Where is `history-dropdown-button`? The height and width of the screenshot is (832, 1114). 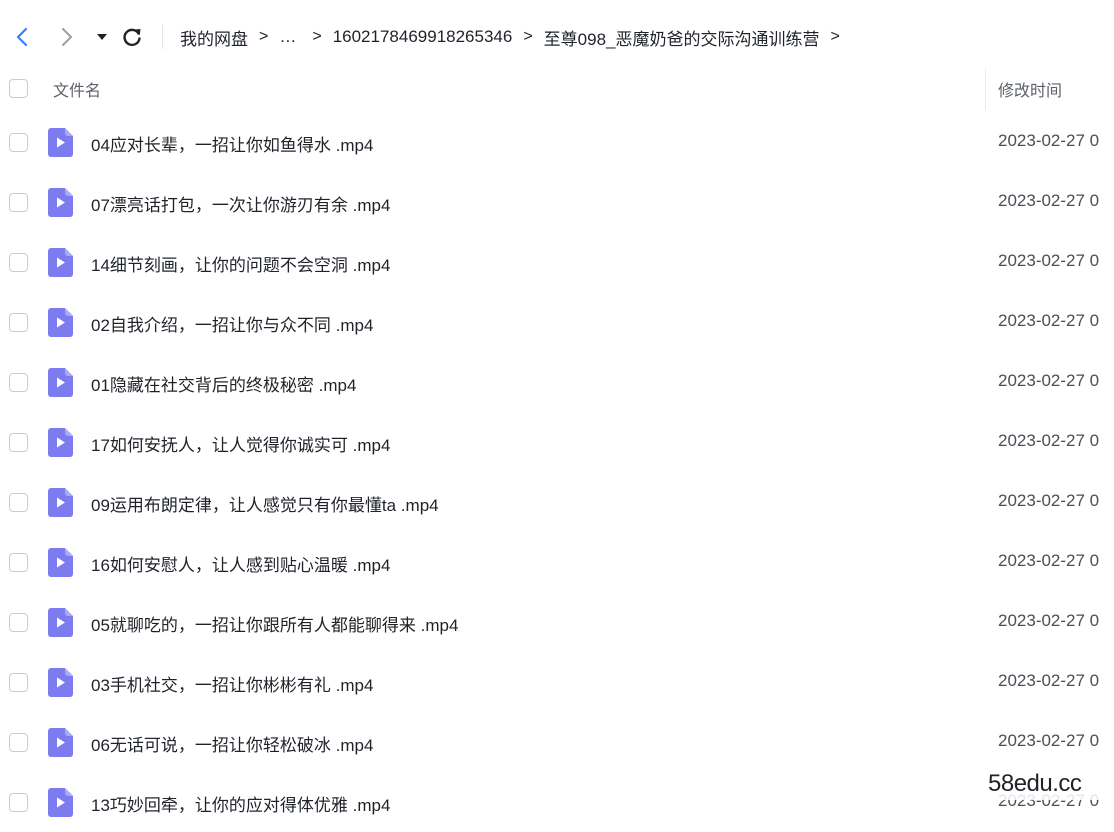 history-dropdown-button is located at coordinates (102, 37).